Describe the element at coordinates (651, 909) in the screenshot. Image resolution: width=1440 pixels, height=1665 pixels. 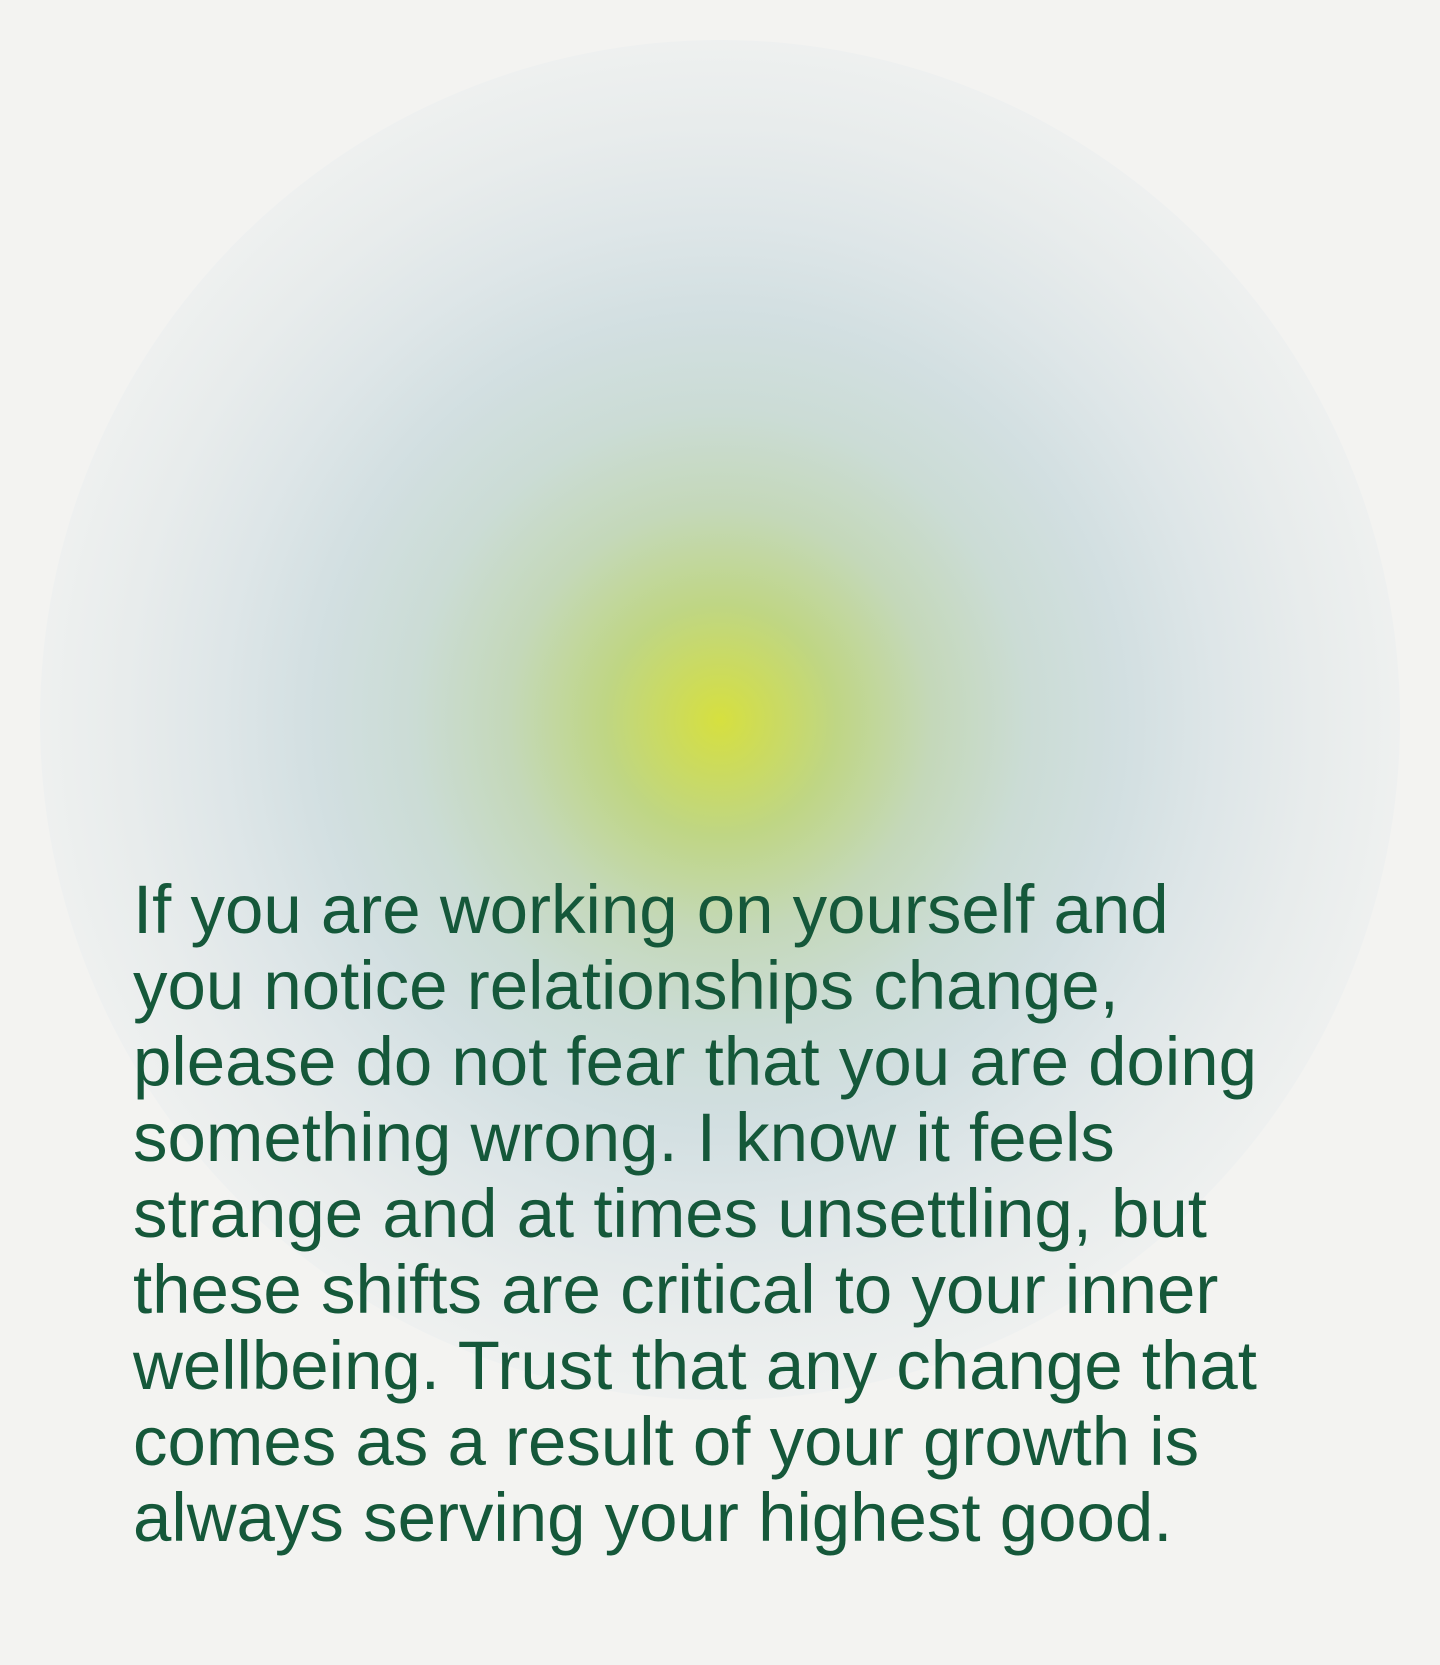
I see `quote-line: If you are working on yourself and` at that location.